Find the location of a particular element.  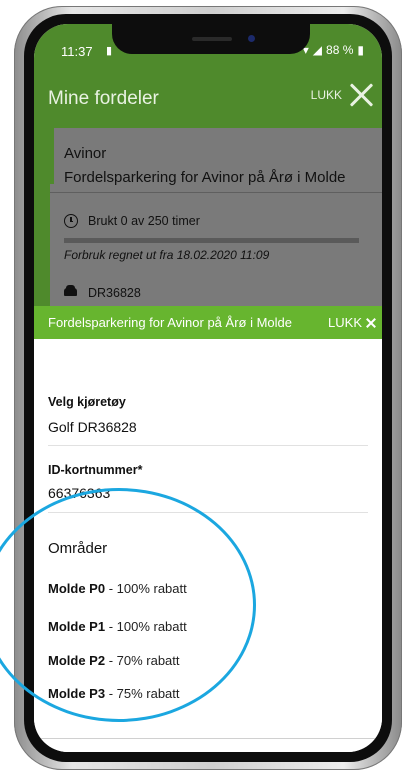

area-discount: - 70% rabatt is located at coordinates (142, 660).